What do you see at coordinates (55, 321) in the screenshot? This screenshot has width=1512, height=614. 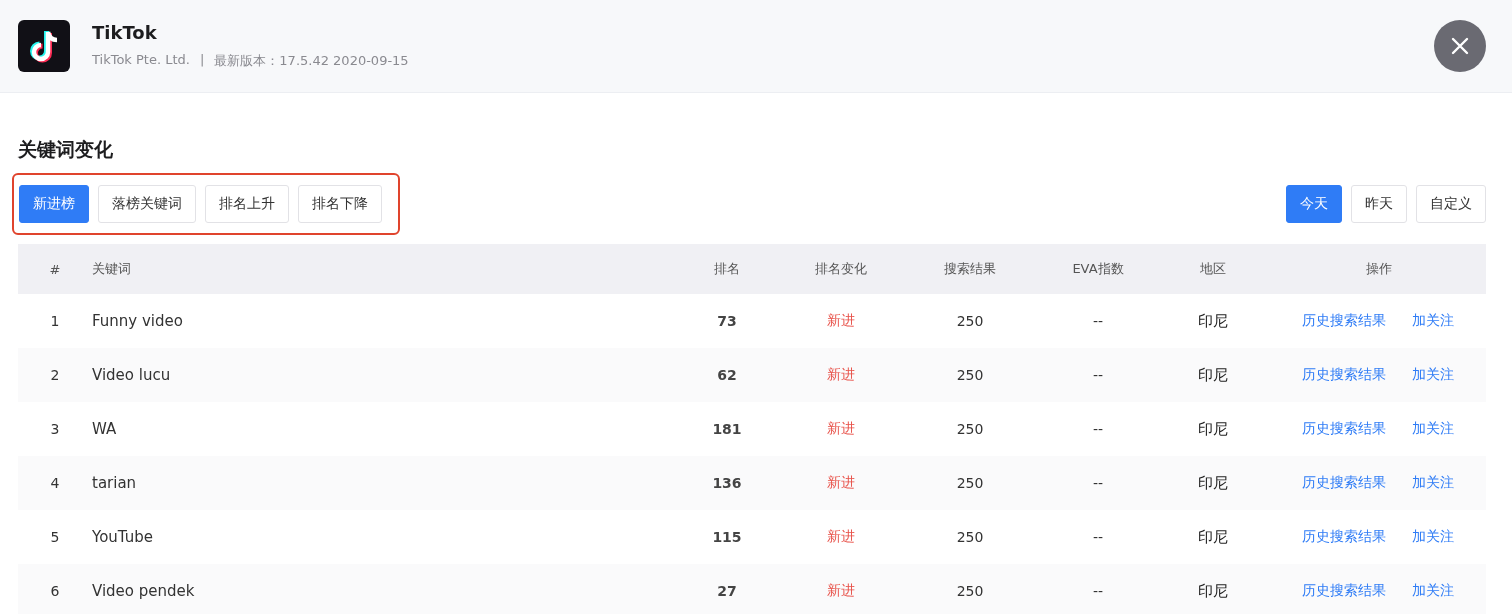 I see `row-number: 1` at bounding box center [55, 321].